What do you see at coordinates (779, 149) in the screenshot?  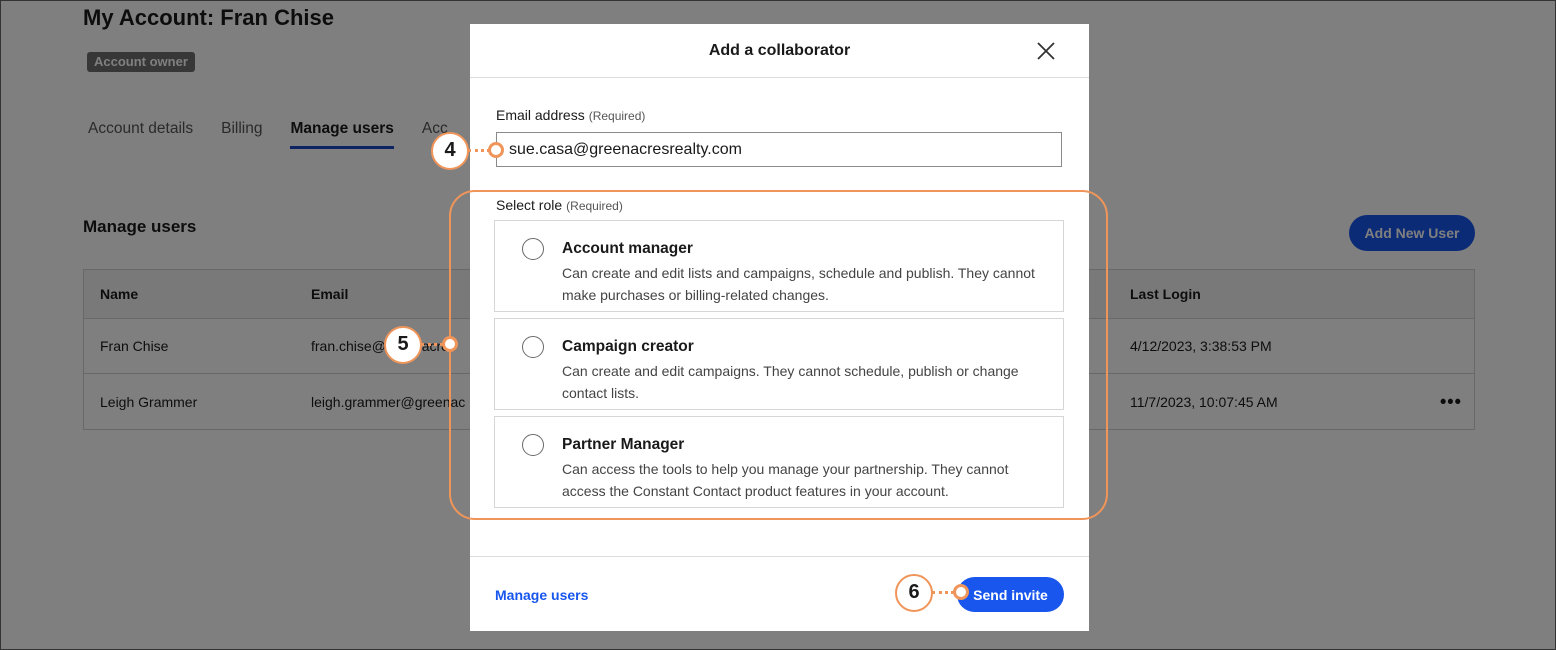 I see `email-field` at bounding box center [779, 149].